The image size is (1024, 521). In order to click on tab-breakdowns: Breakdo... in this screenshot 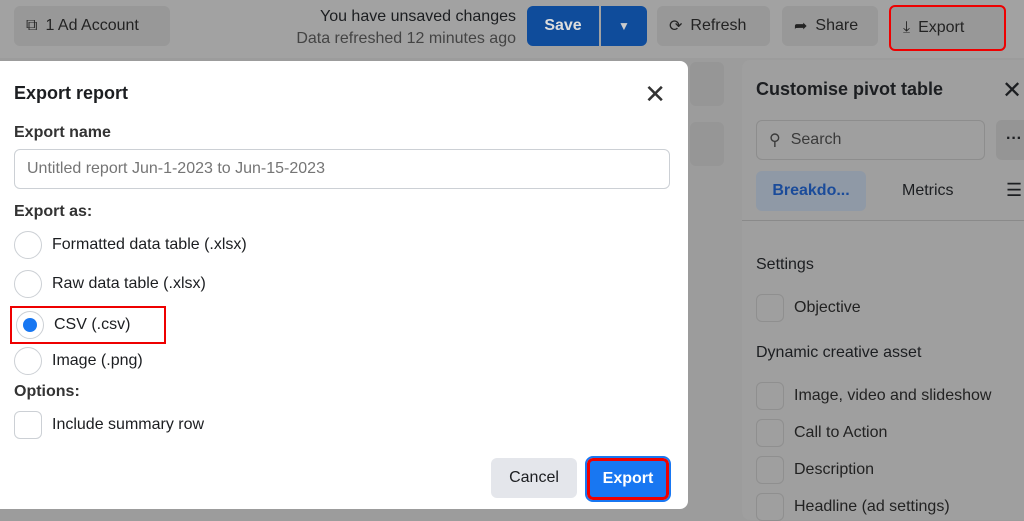, I will do `click(811, 191)`.